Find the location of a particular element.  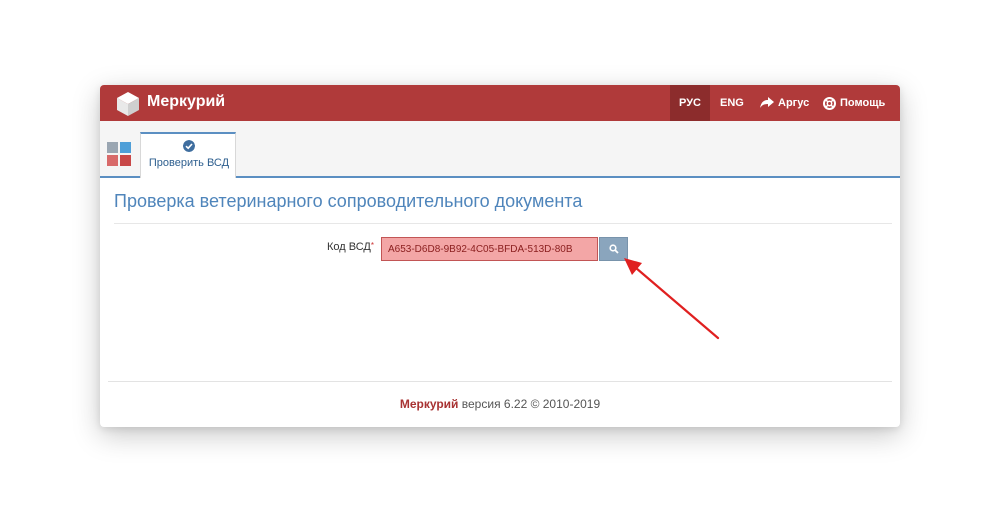

divider is located at coordinates (503, 223).